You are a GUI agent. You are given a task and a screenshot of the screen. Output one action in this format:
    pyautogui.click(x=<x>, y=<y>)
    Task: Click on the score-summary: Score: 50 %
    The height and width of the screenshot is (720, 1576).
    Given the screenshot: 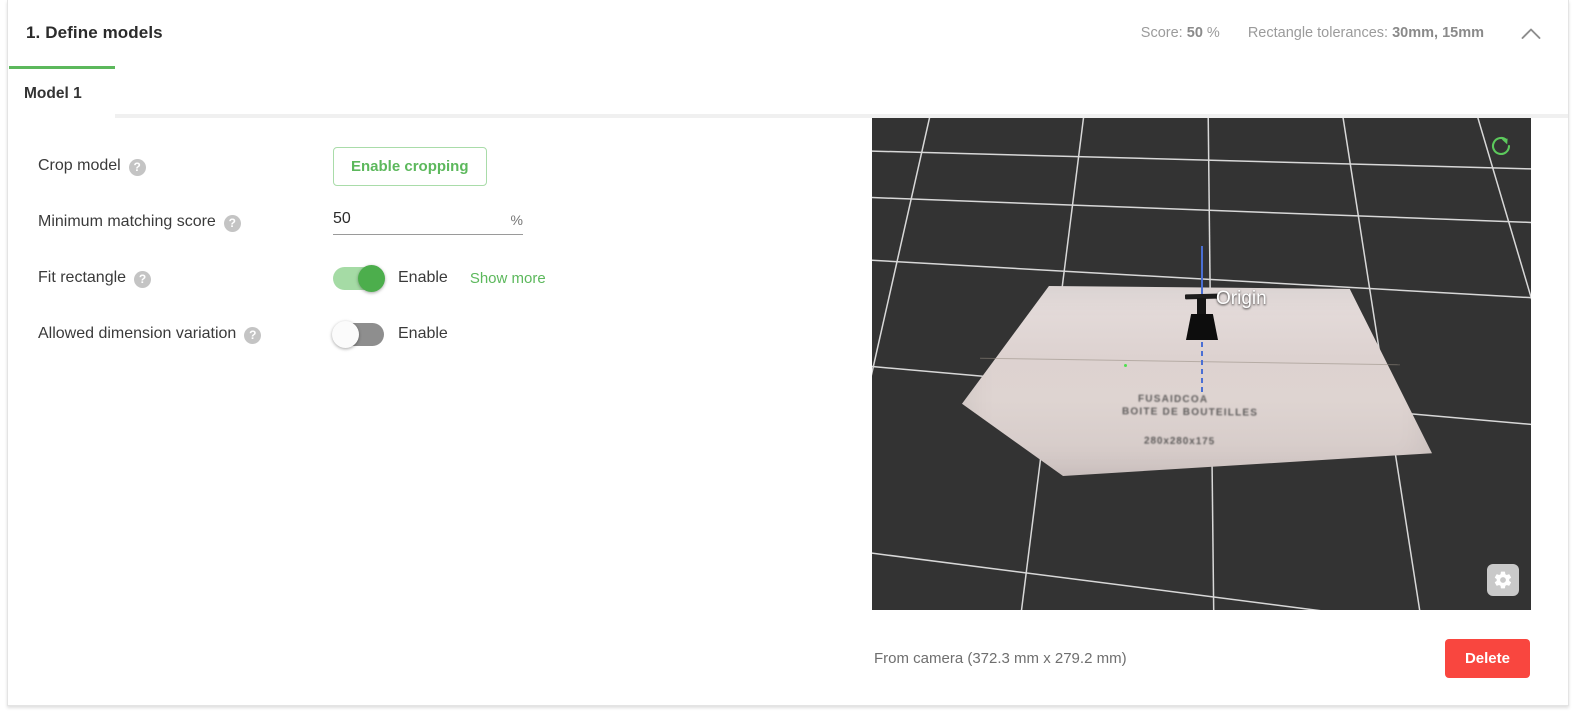 What is the action you would take?
    pyautogui.click(x=1180, y=33)
    